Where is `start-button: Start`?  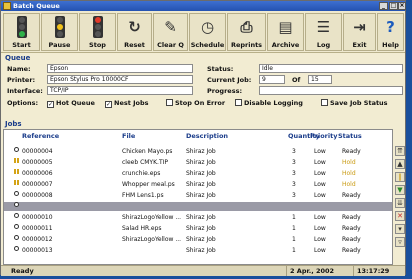 start-button: Start is located at coordinates (21, 32).